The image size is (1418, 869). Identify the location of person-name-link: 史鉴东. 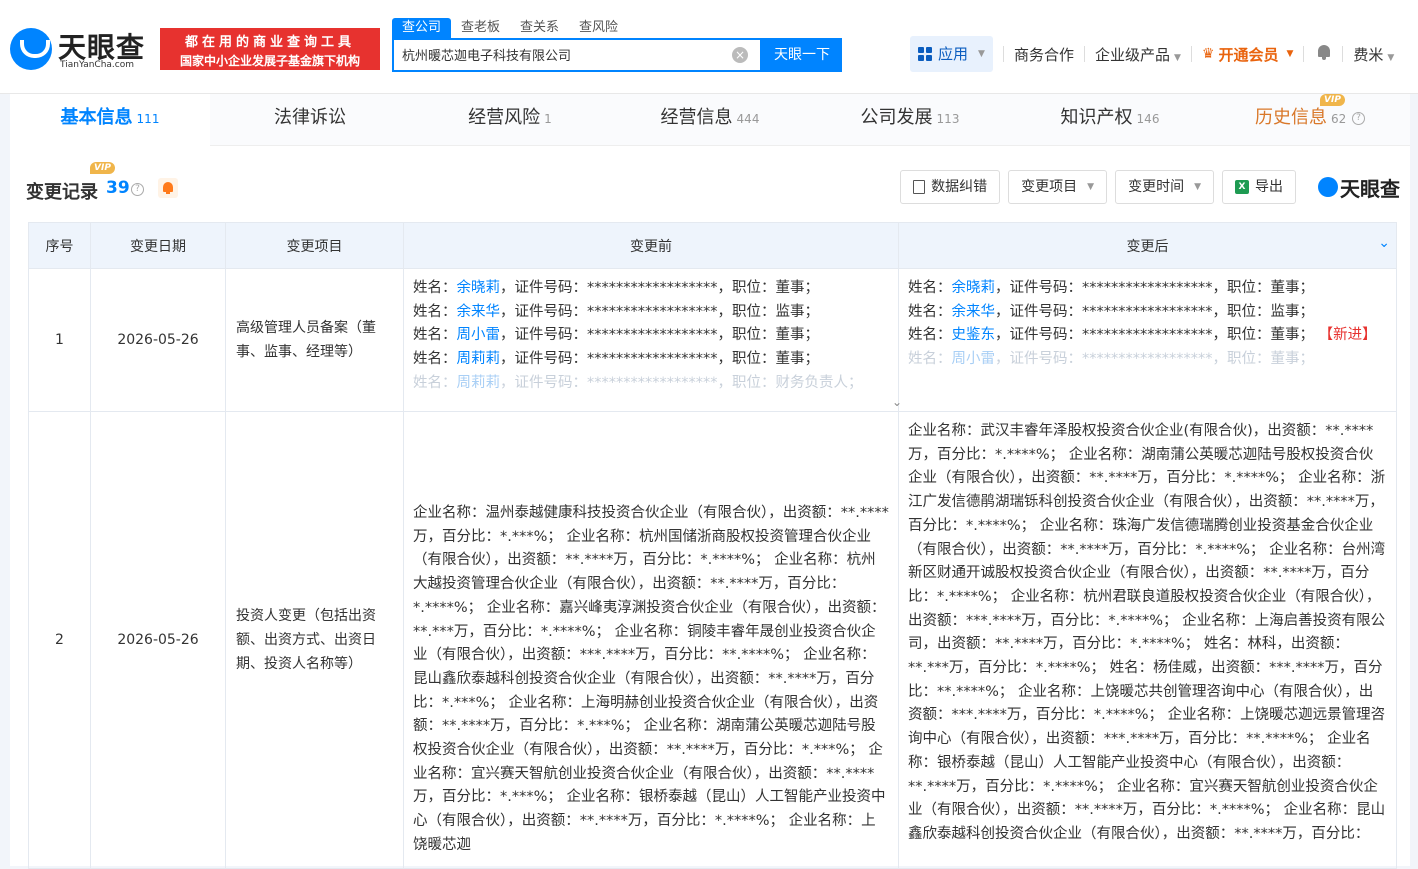
(974, 335).